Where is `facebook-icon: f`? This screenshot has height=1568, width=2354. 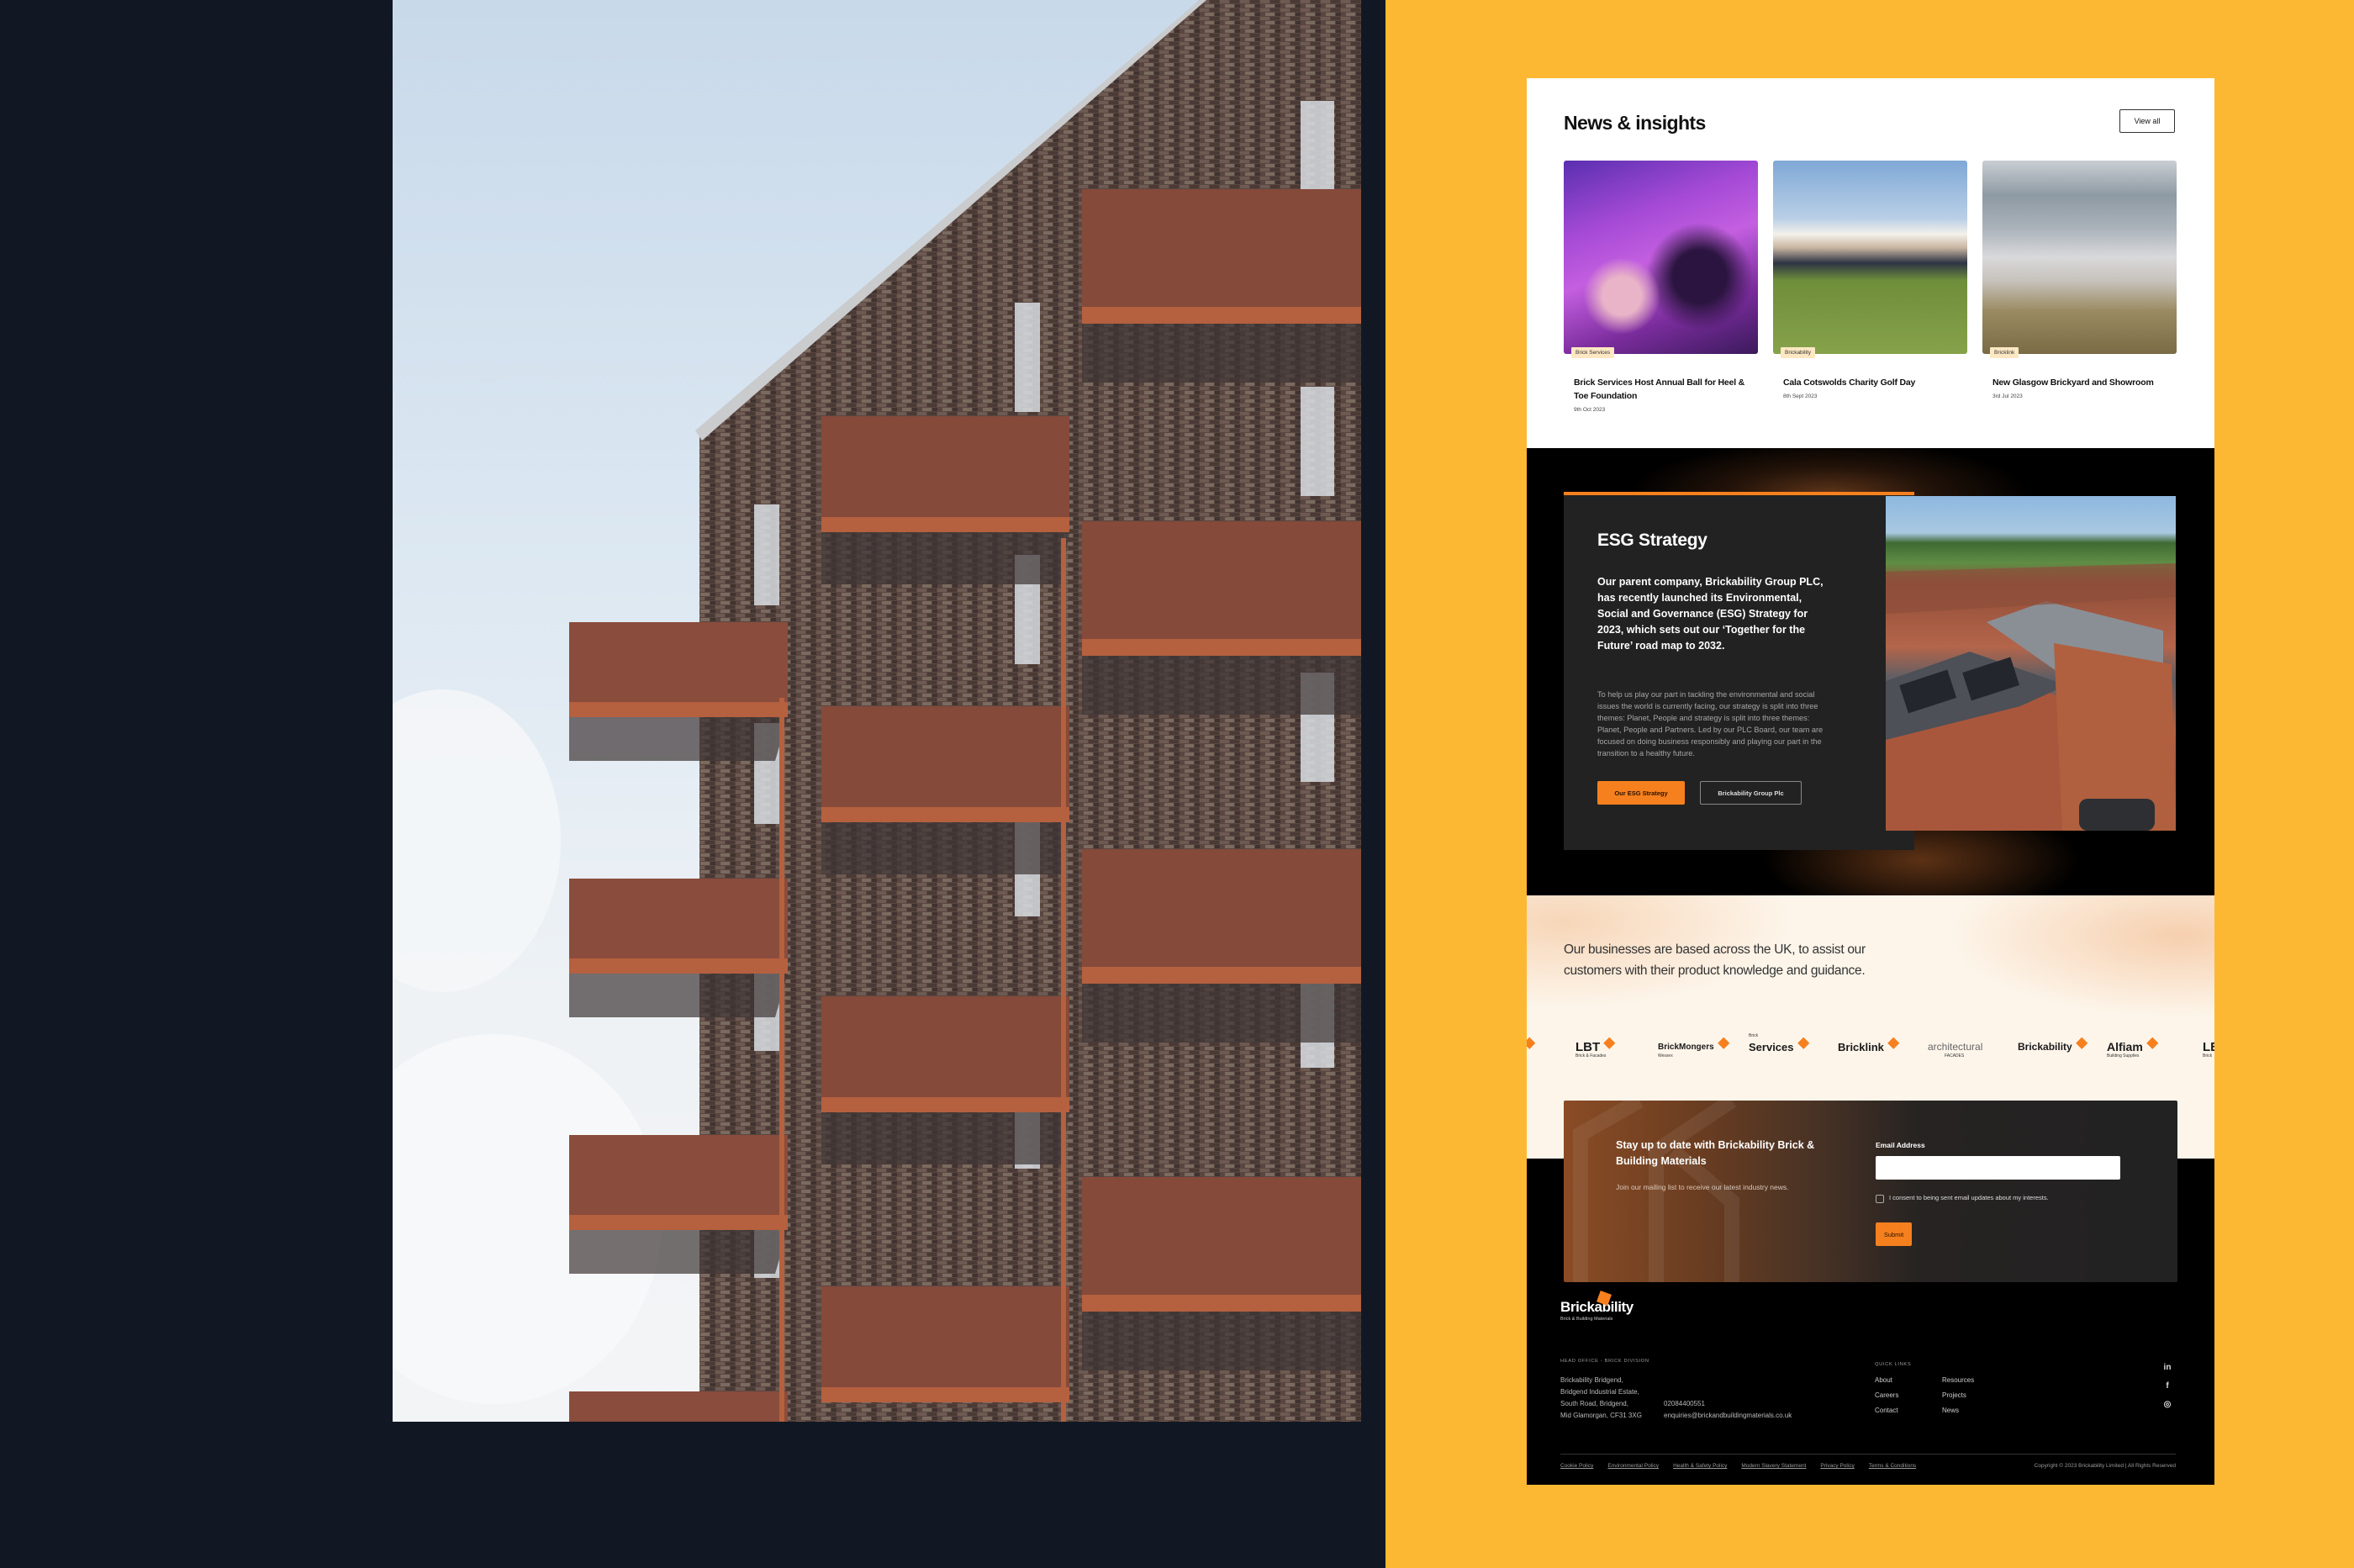 facebook-icon: f is located at coordinates (2167, 1386).